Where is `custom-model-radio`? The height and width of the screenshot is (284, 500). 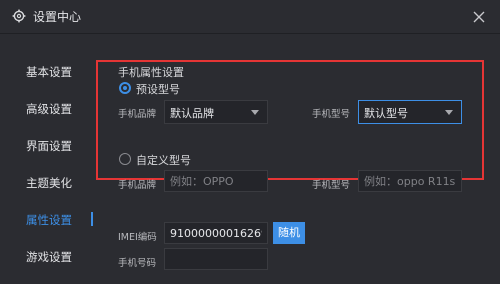
custom-model-radio is located at coordinates (125, 159).